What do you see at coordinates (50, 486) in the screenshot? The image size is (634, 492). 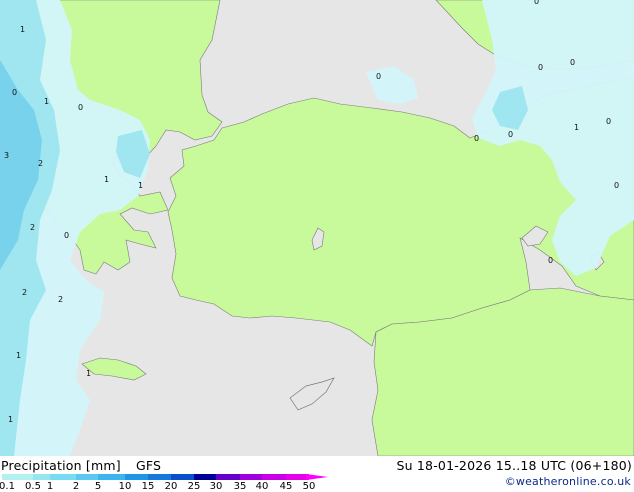 I see `colorbar-tick-label: 1` at bounding box center [50, 486].